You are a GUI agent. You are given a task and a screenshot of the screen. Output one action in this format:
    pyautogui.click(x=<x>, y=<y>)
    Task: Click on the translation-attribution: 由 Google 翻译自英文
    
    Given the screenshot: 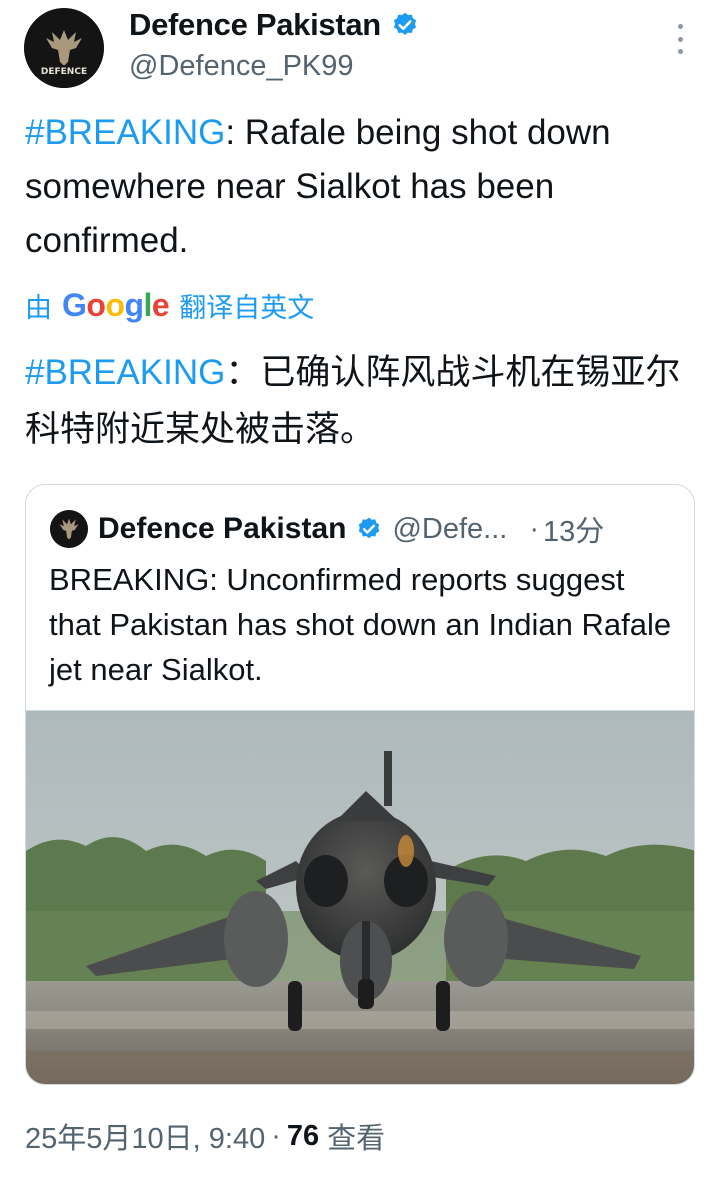 What is the action you would take?
    pyautogui.click(x=169, y=305)
    